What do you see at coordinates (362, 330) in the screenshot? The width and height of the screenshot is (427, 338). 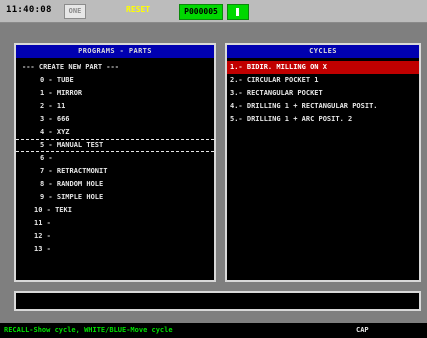 I see `caps-indicator: CAP` at bounding box center [362, 330].